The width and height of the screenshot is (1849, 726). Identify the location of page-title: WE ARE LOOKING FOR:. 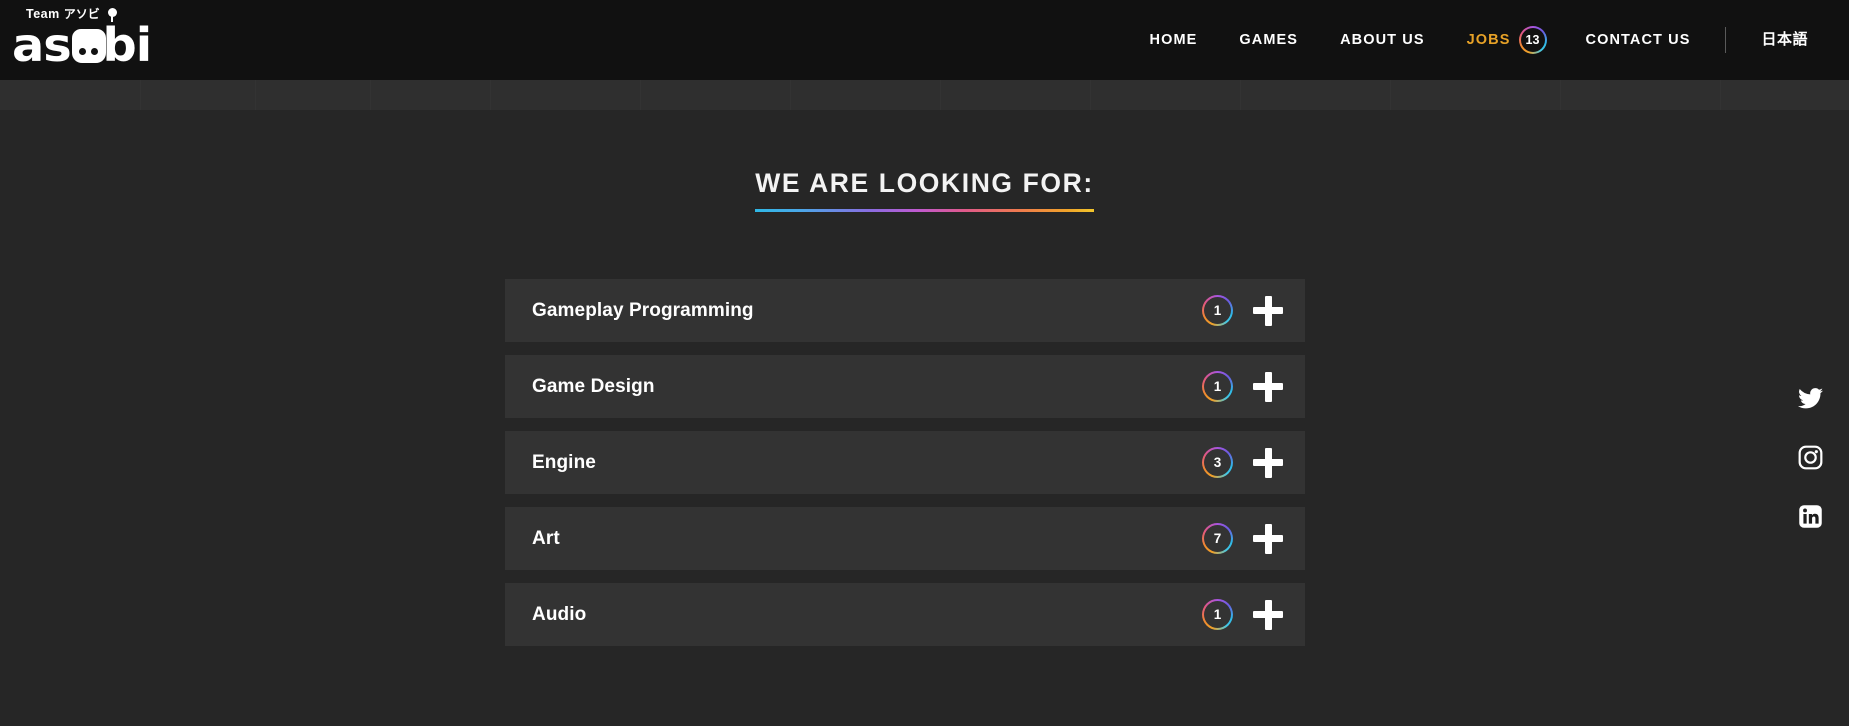
(924, 190).